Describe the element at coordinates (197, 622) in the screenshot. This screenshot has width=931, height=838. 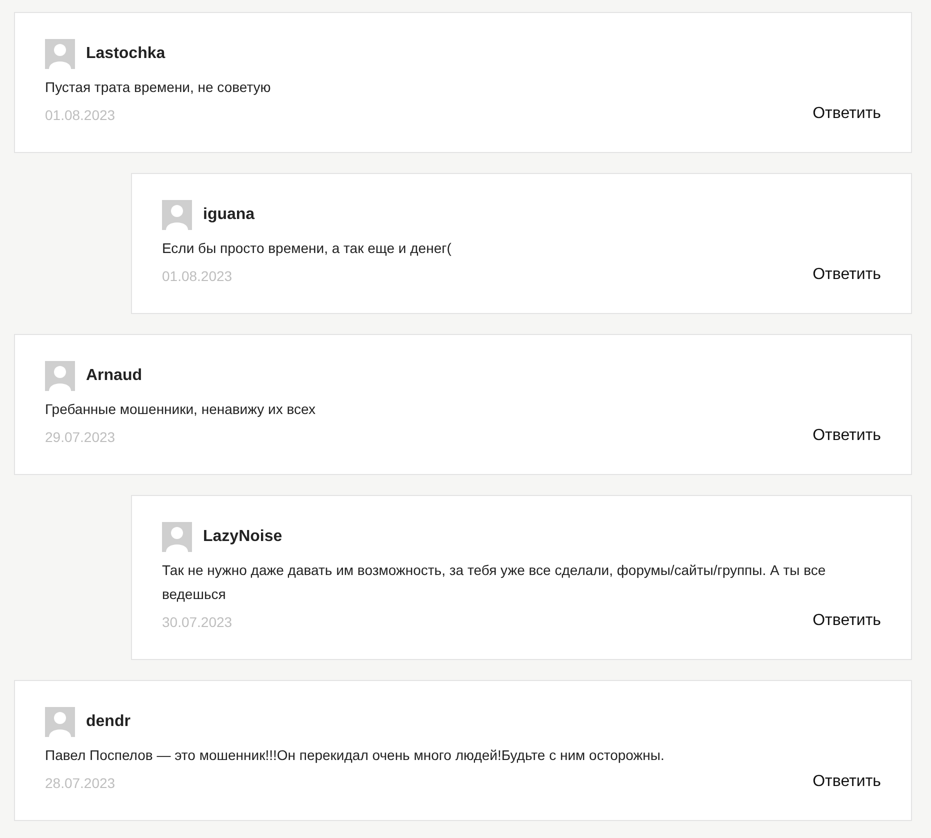
I see `comment-date: 30.07.2023` at that location.